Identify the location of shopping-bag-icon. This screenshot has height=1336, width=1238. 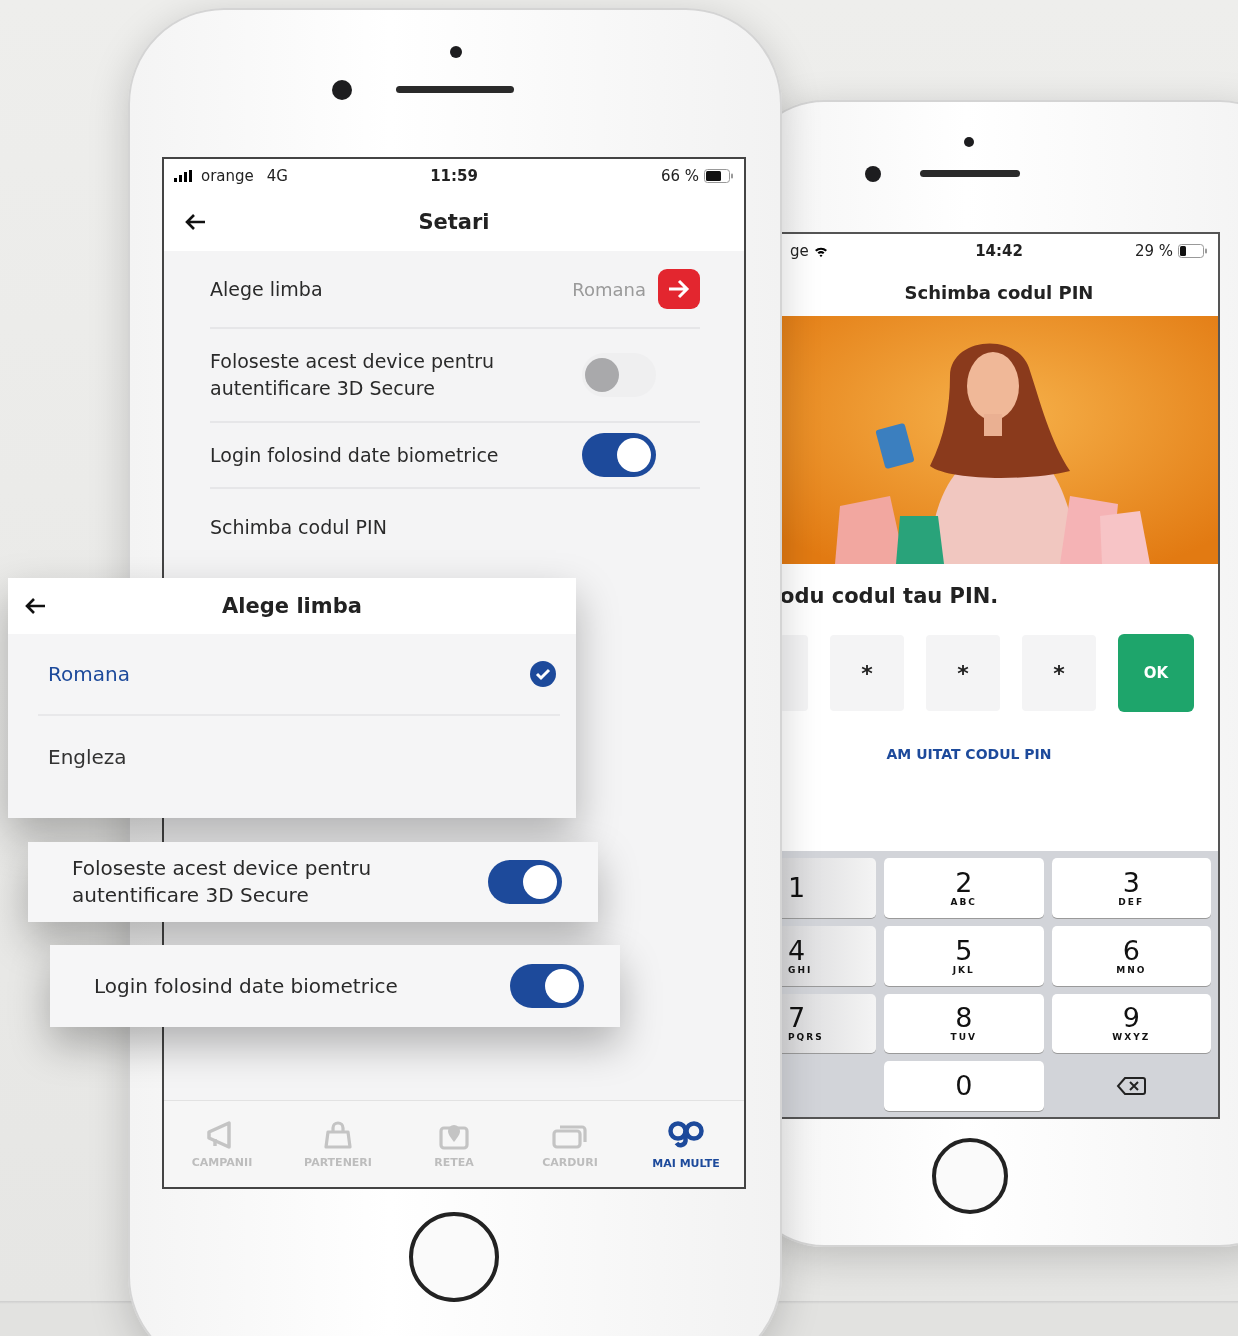
(338, 1134).